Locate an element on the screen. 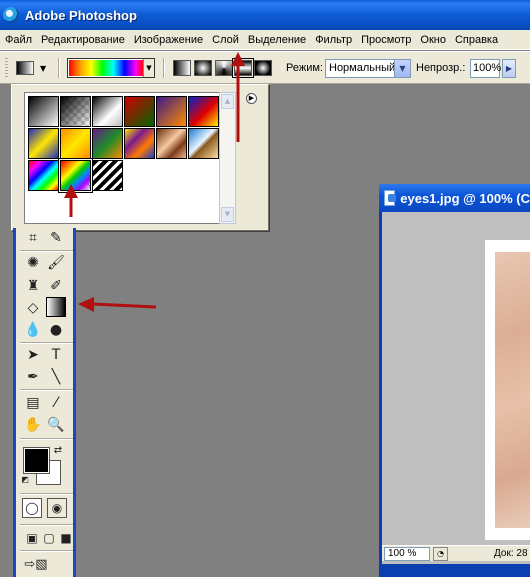 This screenshot has height=577, width=530. mode-label: Режим: is located at coordinates (304, 68).